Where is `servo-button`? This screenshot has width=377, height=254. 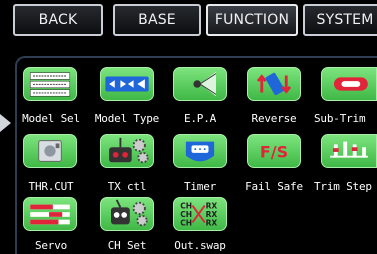 servo-button is located at coordinates (50, 214).